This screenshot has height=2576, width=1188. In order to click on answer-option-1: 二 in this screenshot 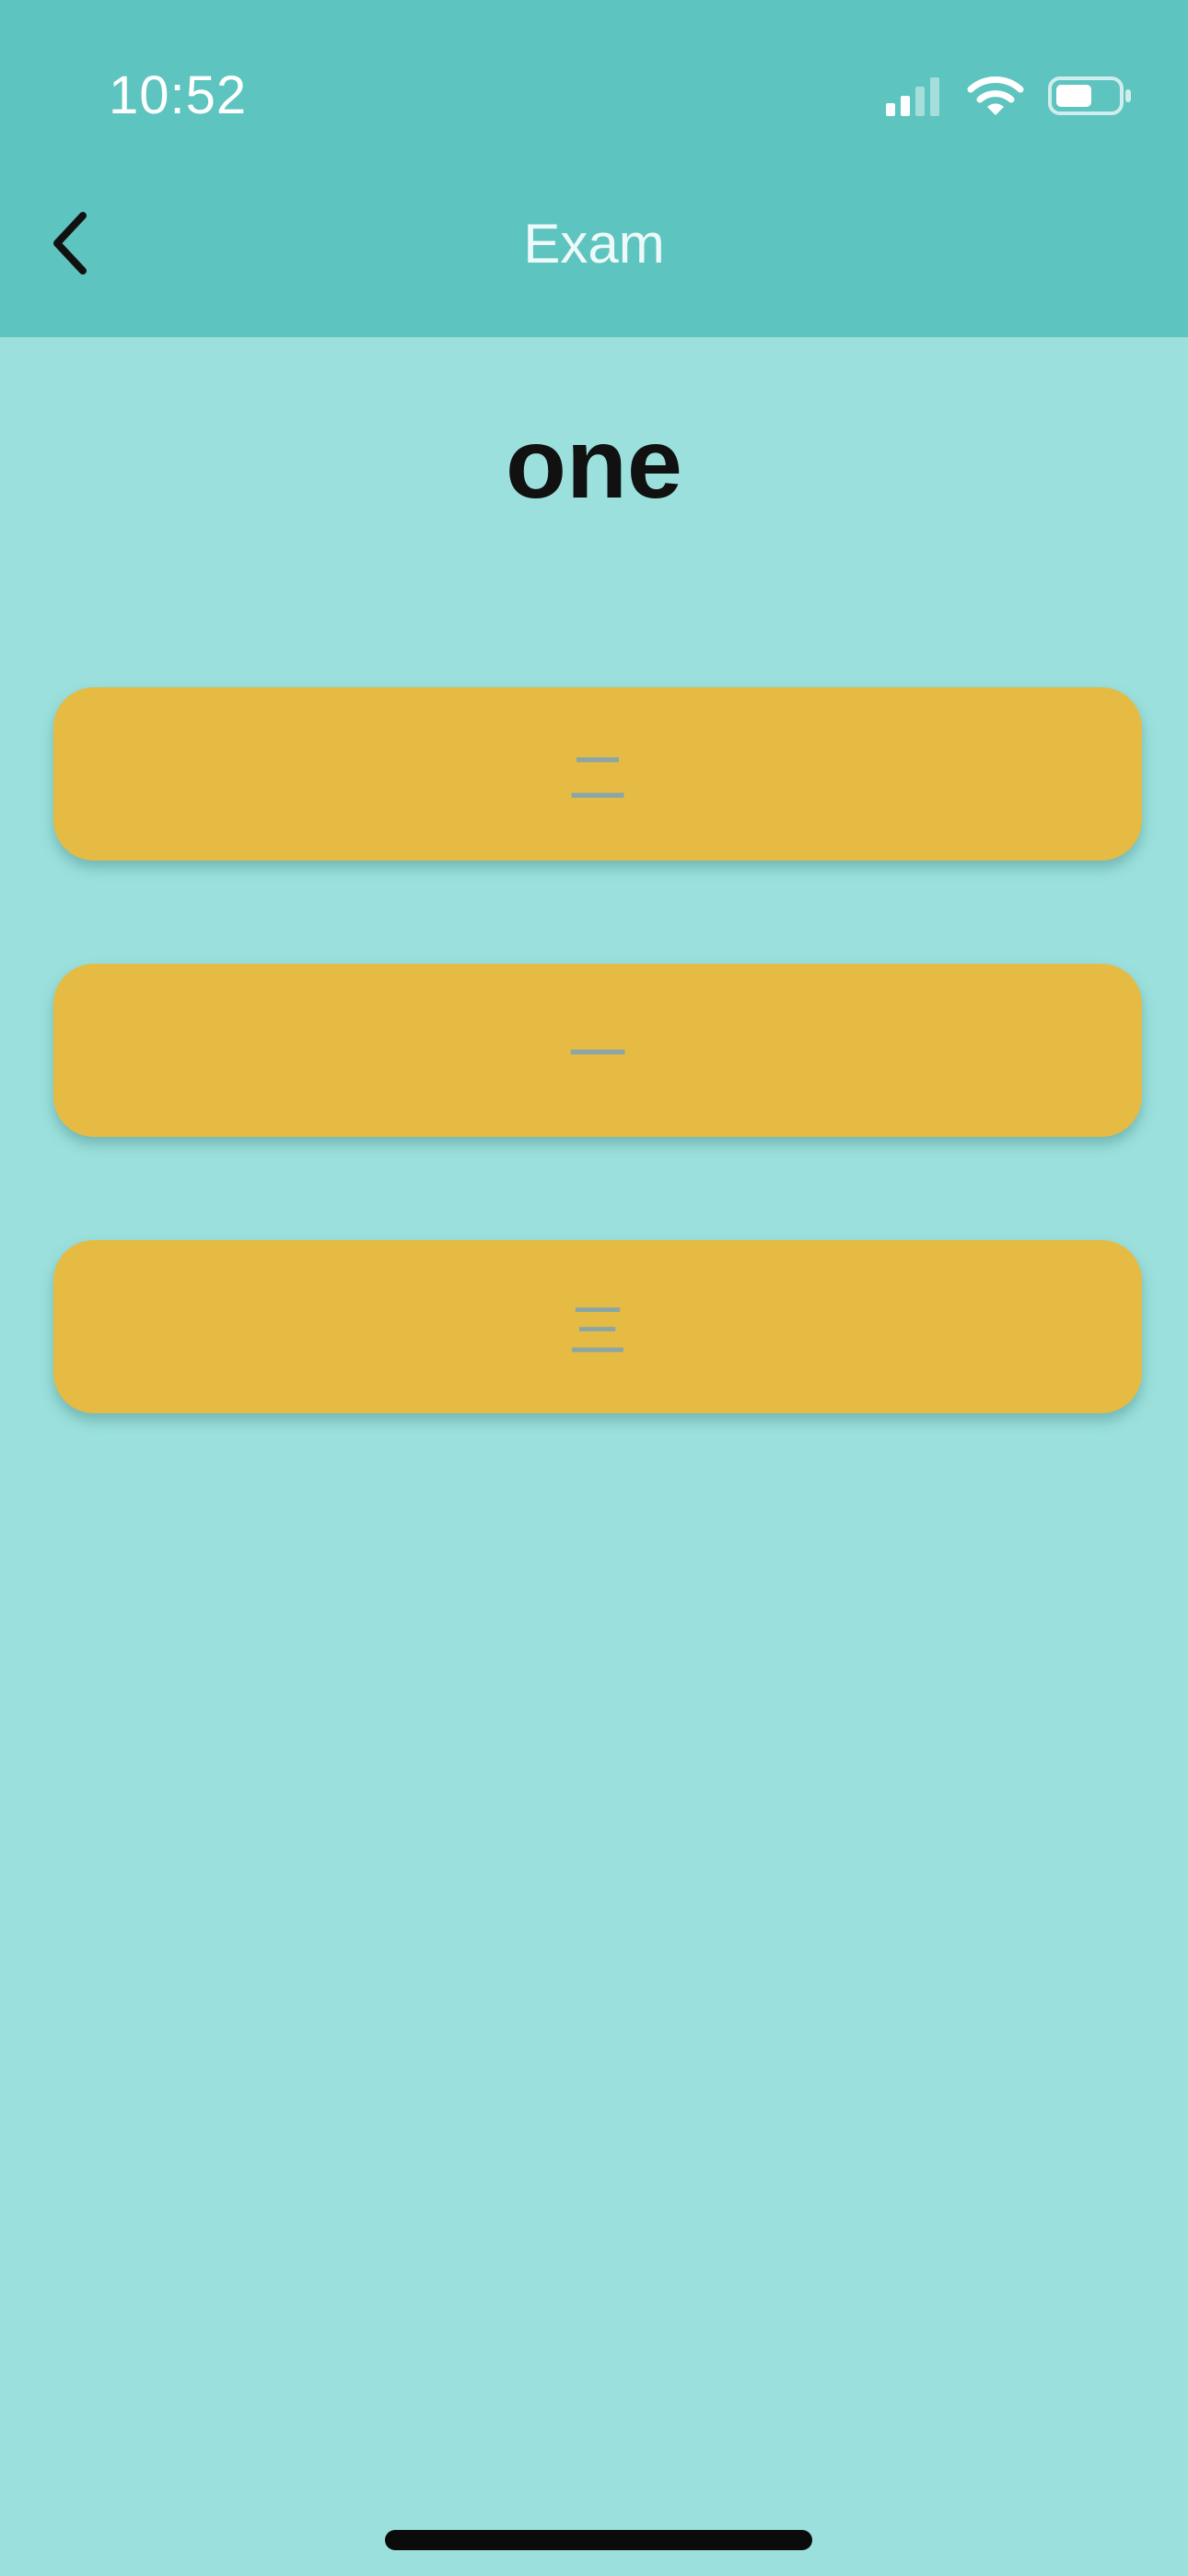, I will do `click(597, 774)`.